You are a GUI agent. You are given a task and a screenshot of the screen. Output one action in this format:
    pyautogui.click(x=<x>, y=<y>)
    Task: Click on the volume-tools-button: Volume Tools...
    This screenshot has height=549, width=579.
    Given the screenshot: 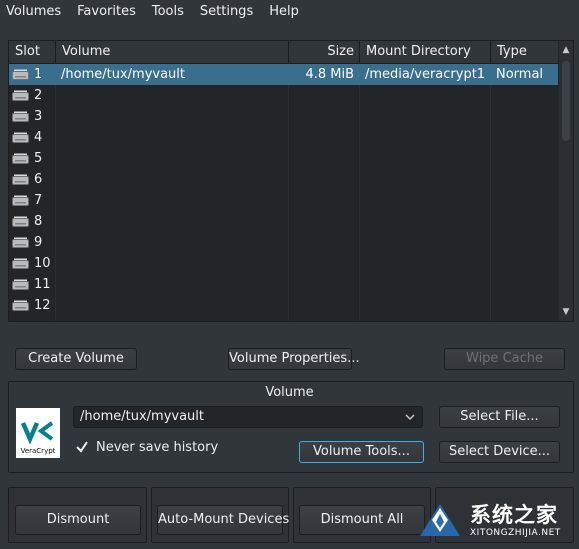 What is the action you would take?
    pyautogui.click(x=361, y=452)
    